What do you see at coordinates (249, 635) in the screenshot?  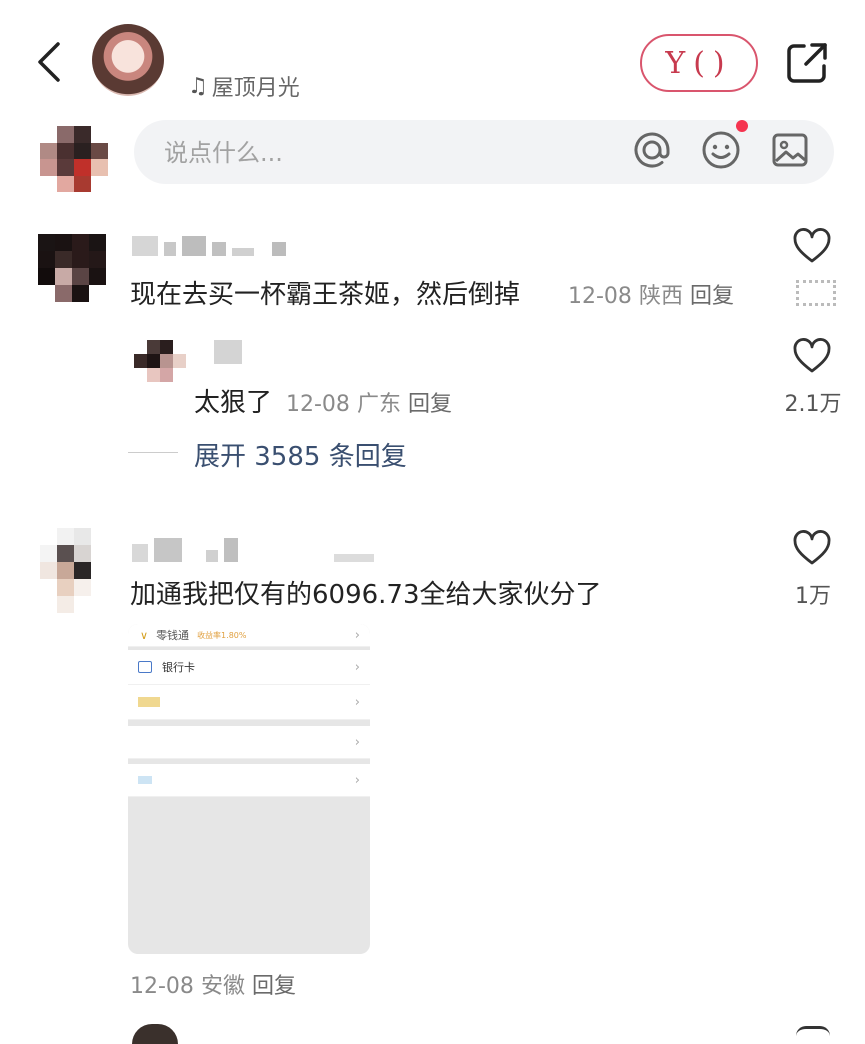 I see `image-row-wallet: ∨ 零钱通 收益率1.80% ›` at bounding box center [249, 635].